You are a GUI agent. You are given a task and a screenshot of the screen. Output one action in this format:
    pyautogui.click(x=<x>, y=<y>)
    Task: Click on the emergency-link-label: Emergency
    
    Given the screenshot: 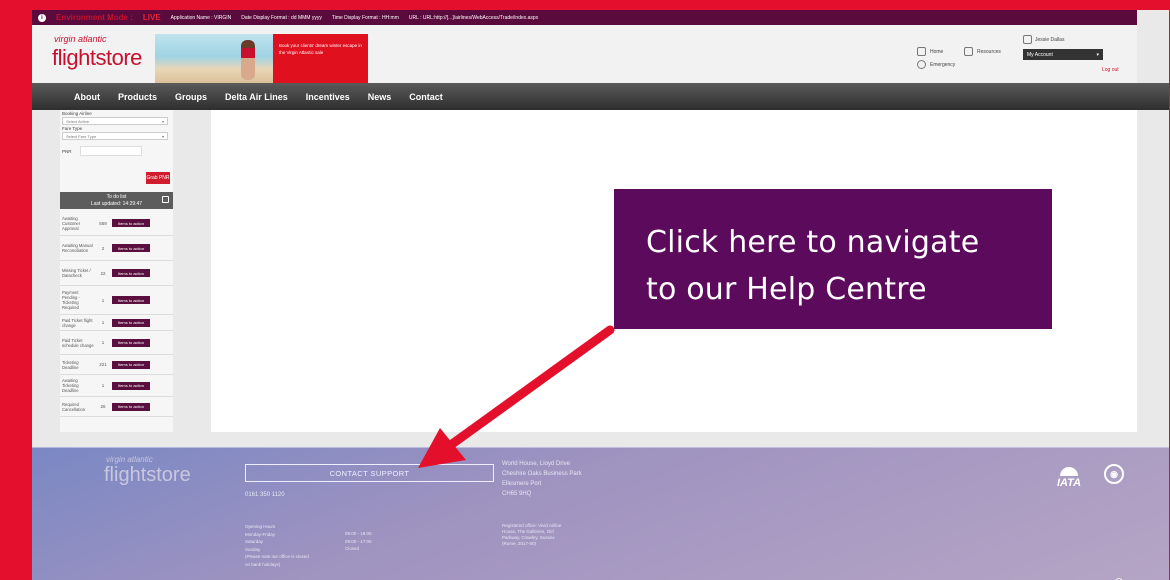 What is the action you would take?
    pyautogui.click(x=943, y=64)
    